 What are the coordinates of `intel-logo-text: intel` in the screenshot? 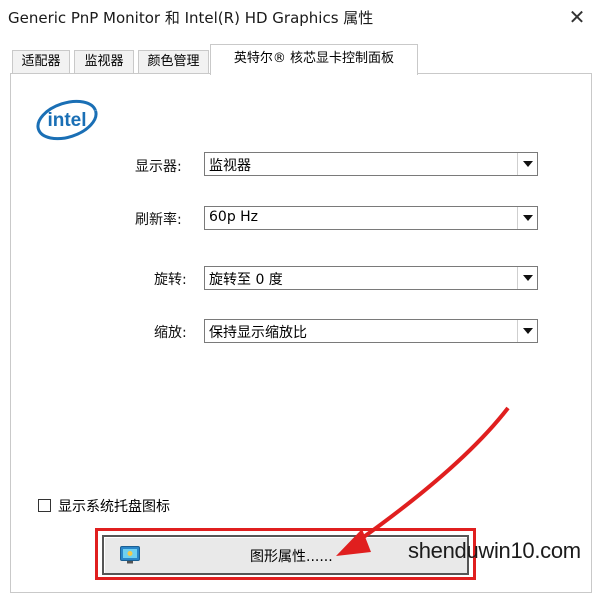 It's located at (66, 120).